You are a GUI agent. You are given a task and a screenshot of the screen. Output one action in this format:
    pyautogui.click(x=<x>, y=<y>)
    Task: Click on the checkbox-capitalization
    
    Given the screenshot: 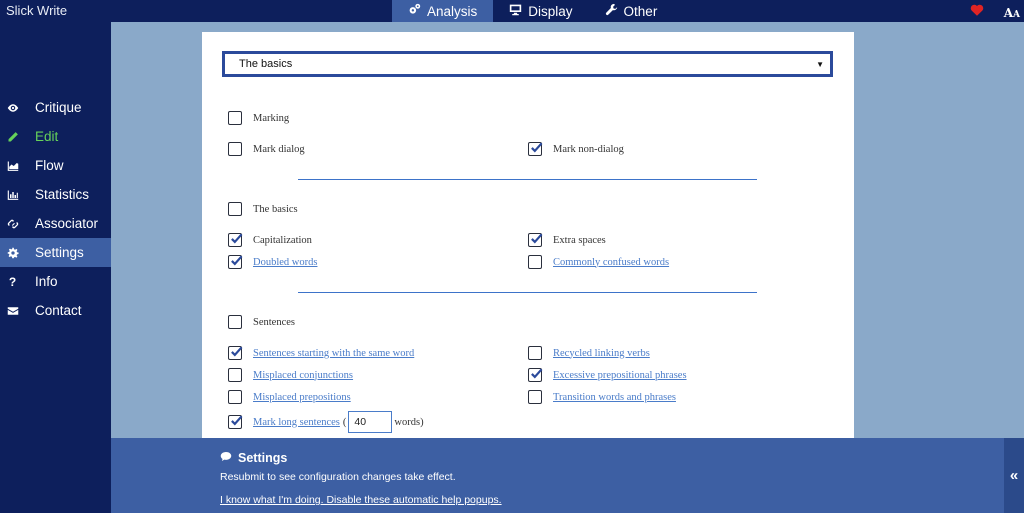 What is the action you would take?
    pyautogui.click(x=235, y=240)
    